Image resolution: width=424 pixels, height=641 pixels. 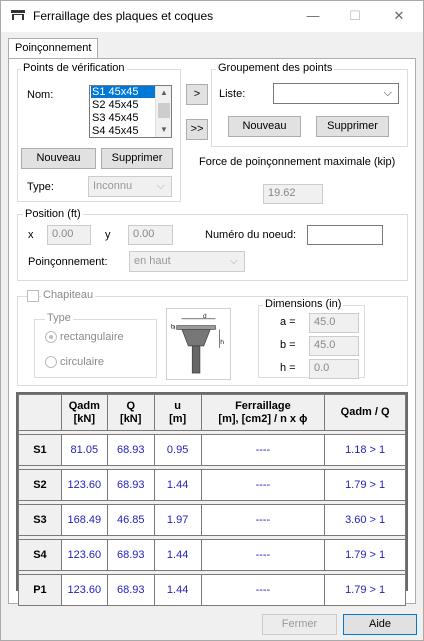 I want to click on cell-u: 1.97, so click(x=177, y=520).